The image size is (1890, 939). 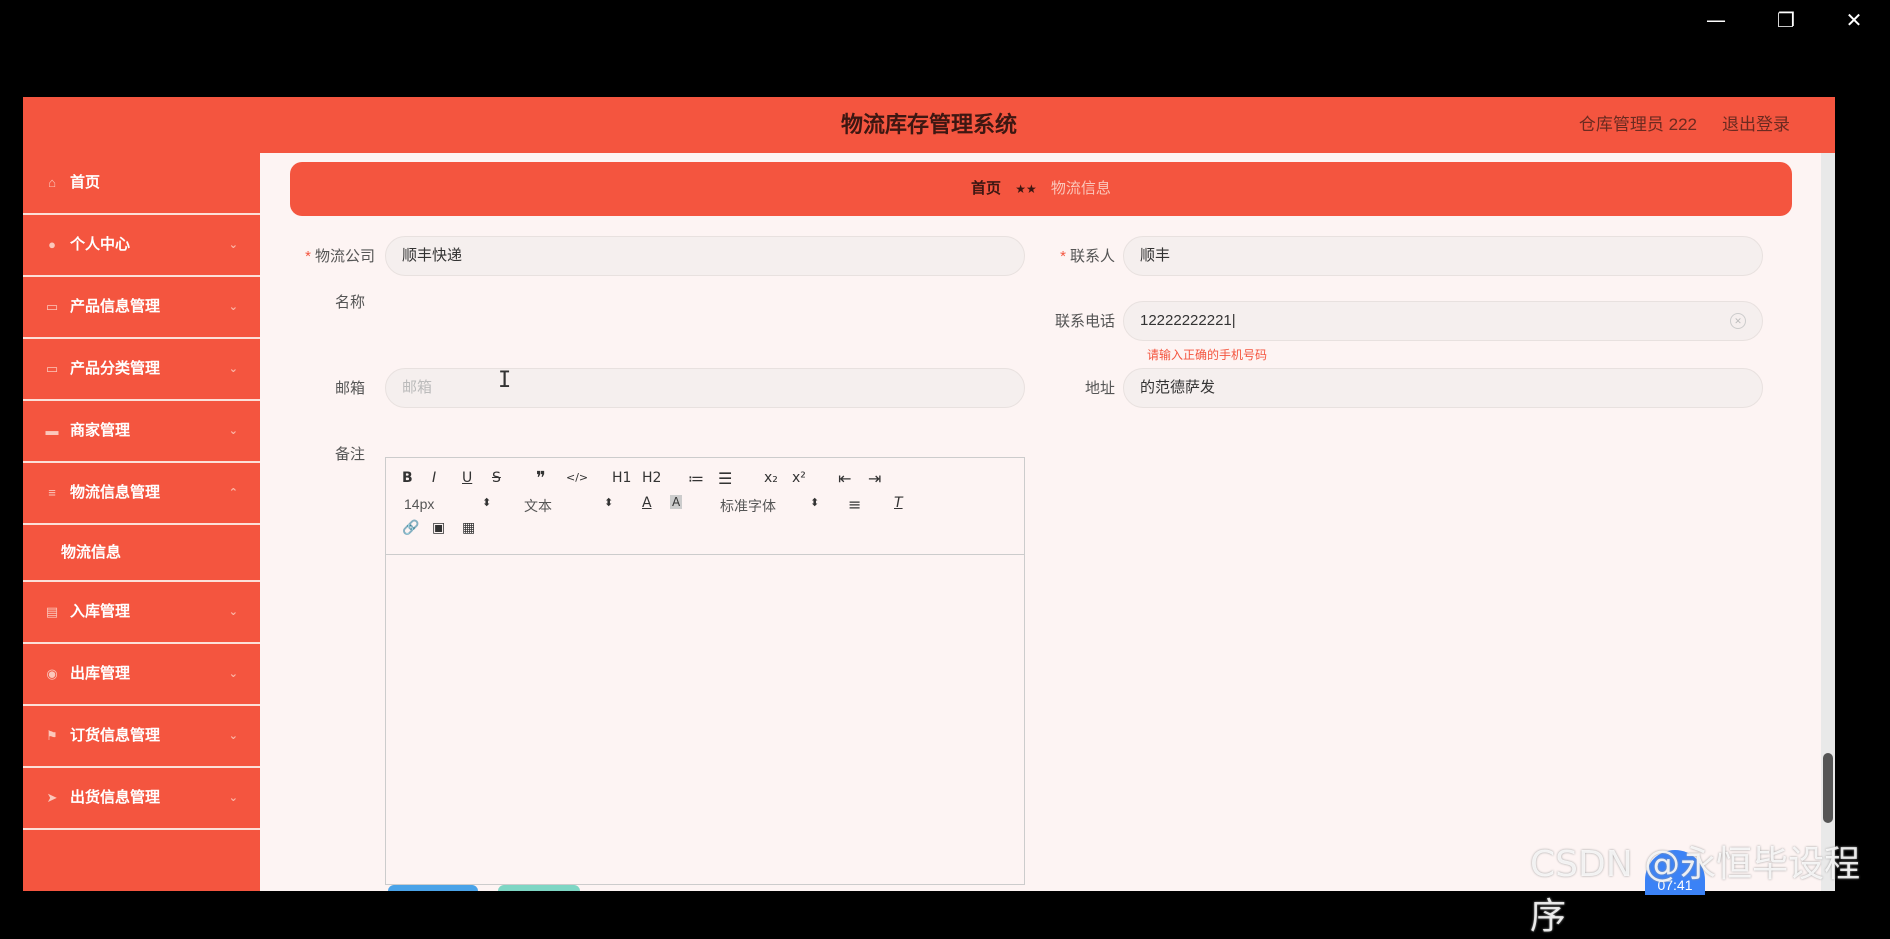 I want to click on sidebar-subitem-logistics-info: 物流信息, so click(x=141, y=553).